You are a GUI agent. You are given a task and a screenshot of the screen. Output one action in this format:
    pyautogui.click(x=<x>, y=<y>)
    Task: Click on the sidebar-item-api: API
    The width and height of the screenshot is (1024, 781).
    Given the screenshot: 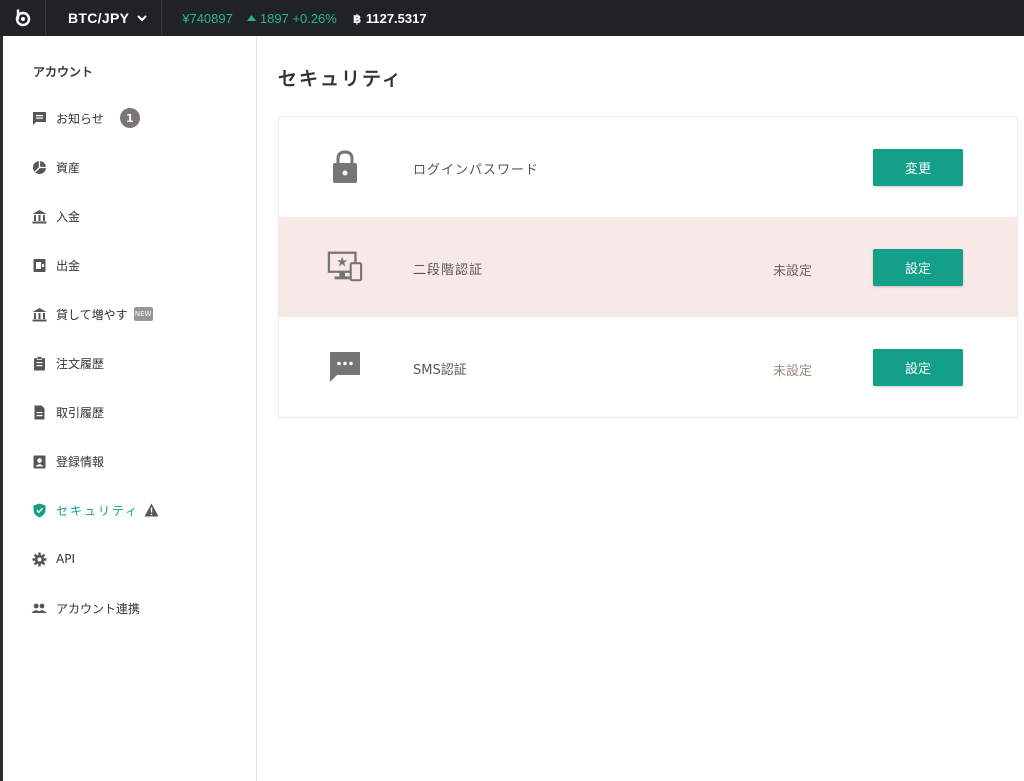 What is the action you would take?
    pyautogui.click(x=53, y=559)
    